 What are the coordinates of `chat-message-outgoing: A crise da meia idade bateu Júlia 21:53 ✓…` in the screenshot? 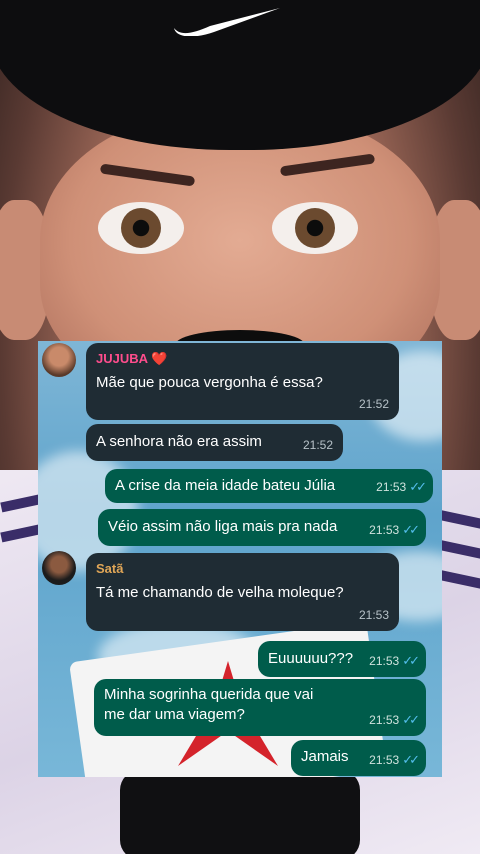 It's located at (269, 486).